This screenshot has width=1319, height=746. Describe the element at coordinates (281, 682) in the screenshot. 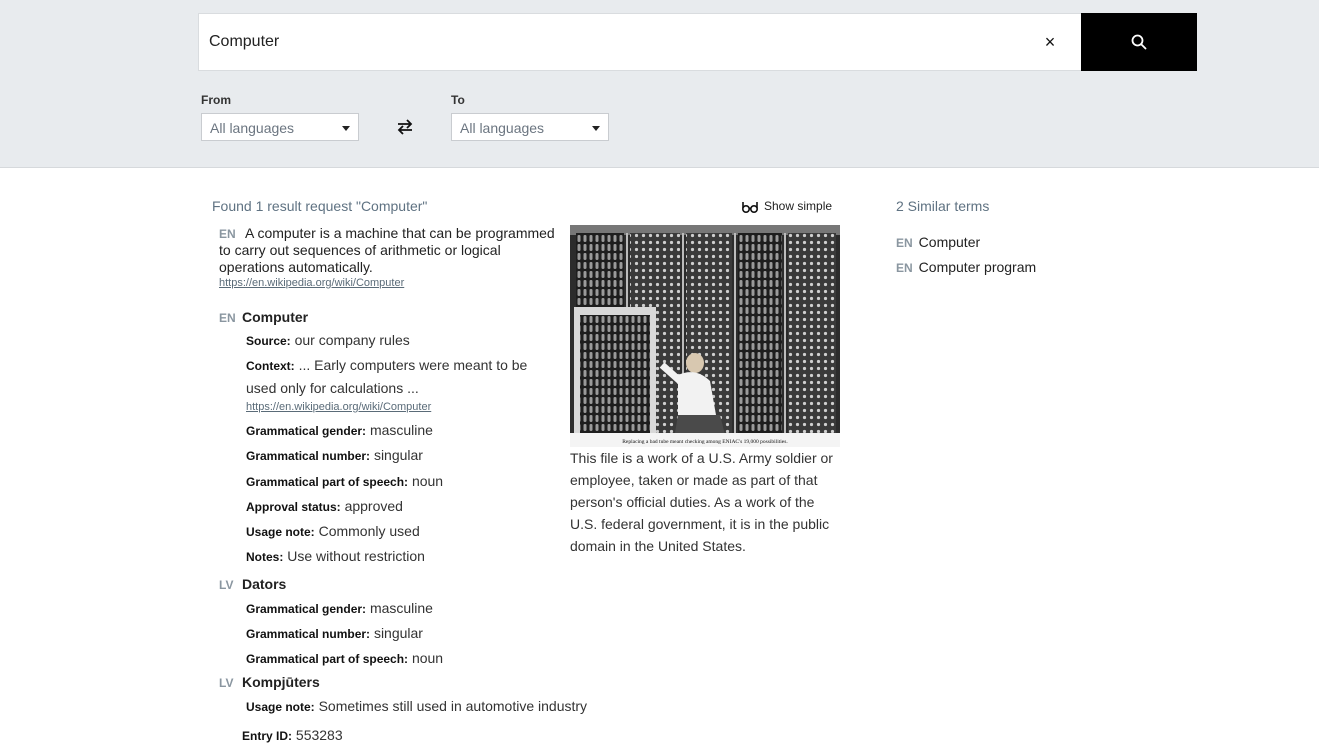

I see `term-title: Kompjūters` at that location.